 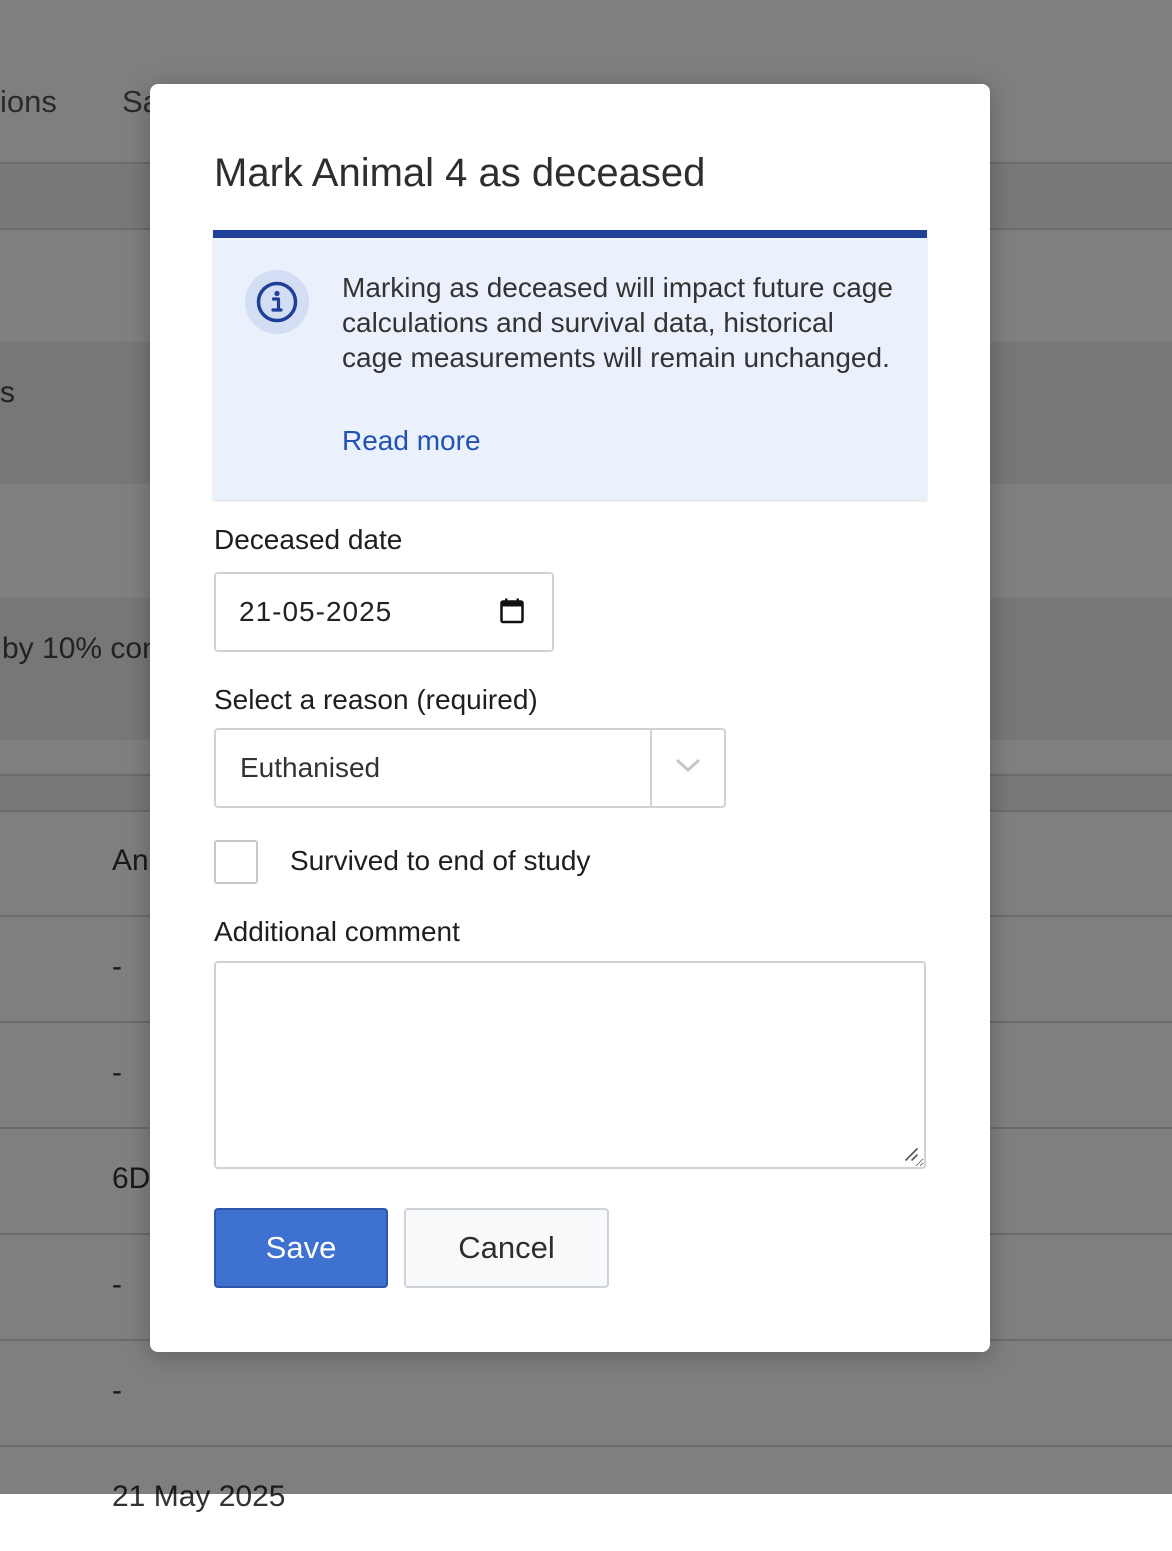 I want to click on chevron-down-icon, so click(x=688, y=768).